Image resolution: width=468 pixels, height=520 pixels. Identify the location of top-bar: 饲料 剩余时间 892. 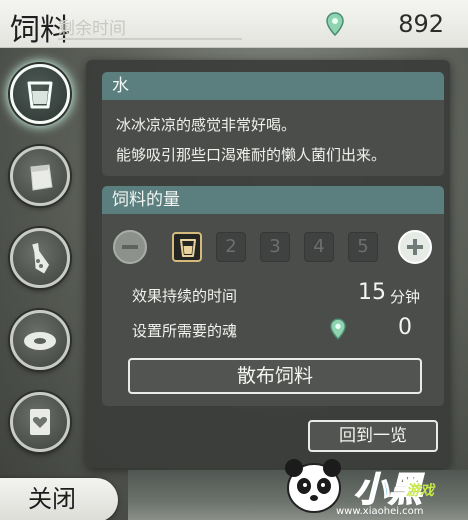
(234, 24).